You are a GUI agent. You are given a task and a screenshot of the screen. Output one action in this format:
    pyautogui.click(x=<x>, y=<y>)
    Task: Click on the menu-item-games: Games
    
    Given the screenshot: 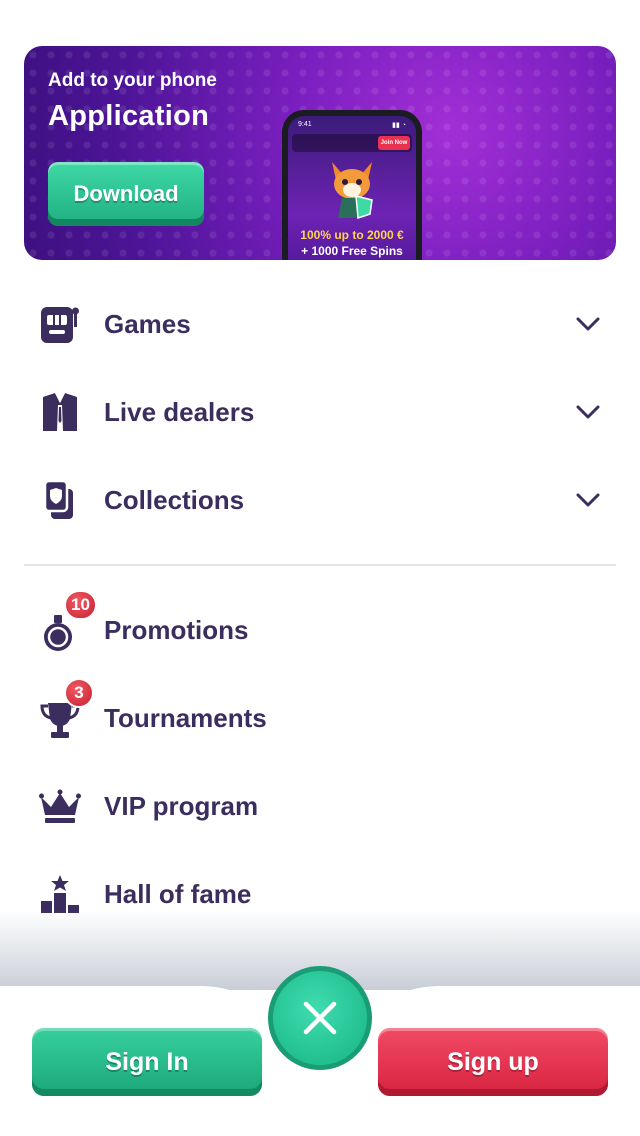 What is the action you would take?
    pyautogui.click(x=320, y=324)
    